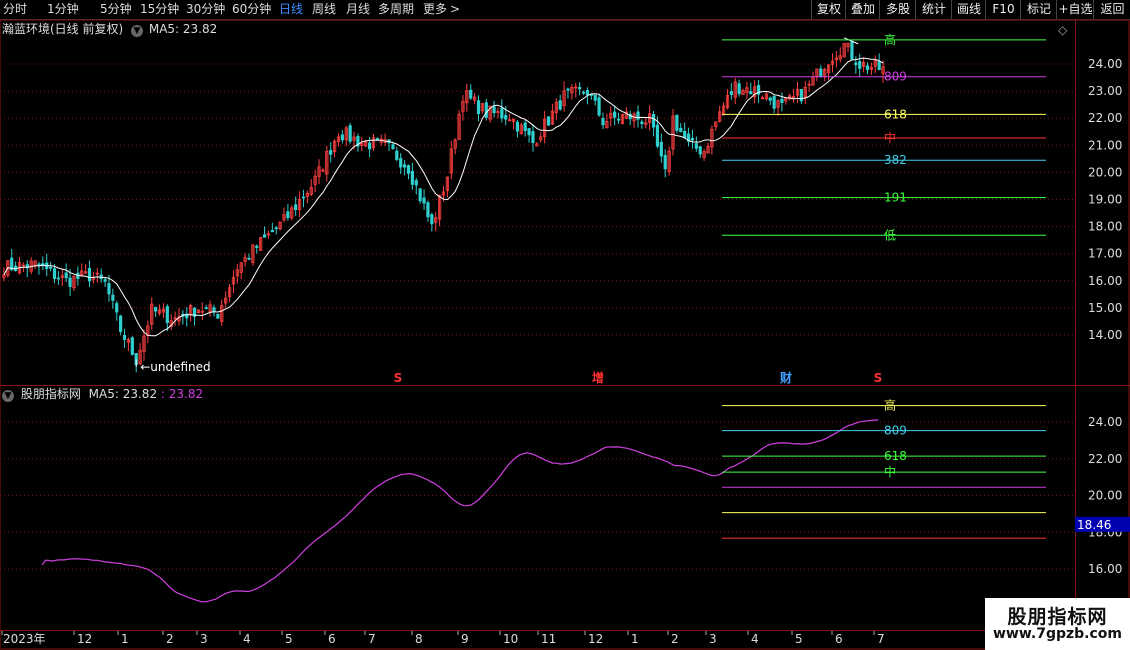 This screenshot has height=650, width=1130. What do you see at coordinates (102, 394) in the screenshot?
I see `sub-panel-title-bar: ▼ 股朋指标网 MA5: 23.82 : 23.82` at bounding box center [102, 394].